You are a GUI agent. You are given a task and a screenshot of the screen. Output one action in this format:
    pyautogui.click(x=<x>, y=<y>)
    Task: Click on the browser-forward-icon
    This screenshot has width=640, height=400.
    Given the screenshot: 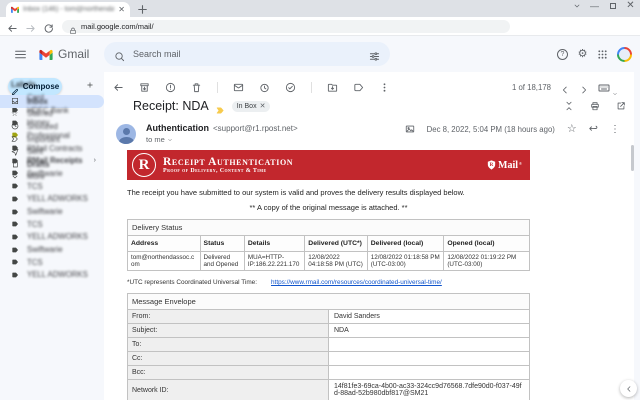 What is the action you would take?
    pyautogui.click(x=30, y=26)
    